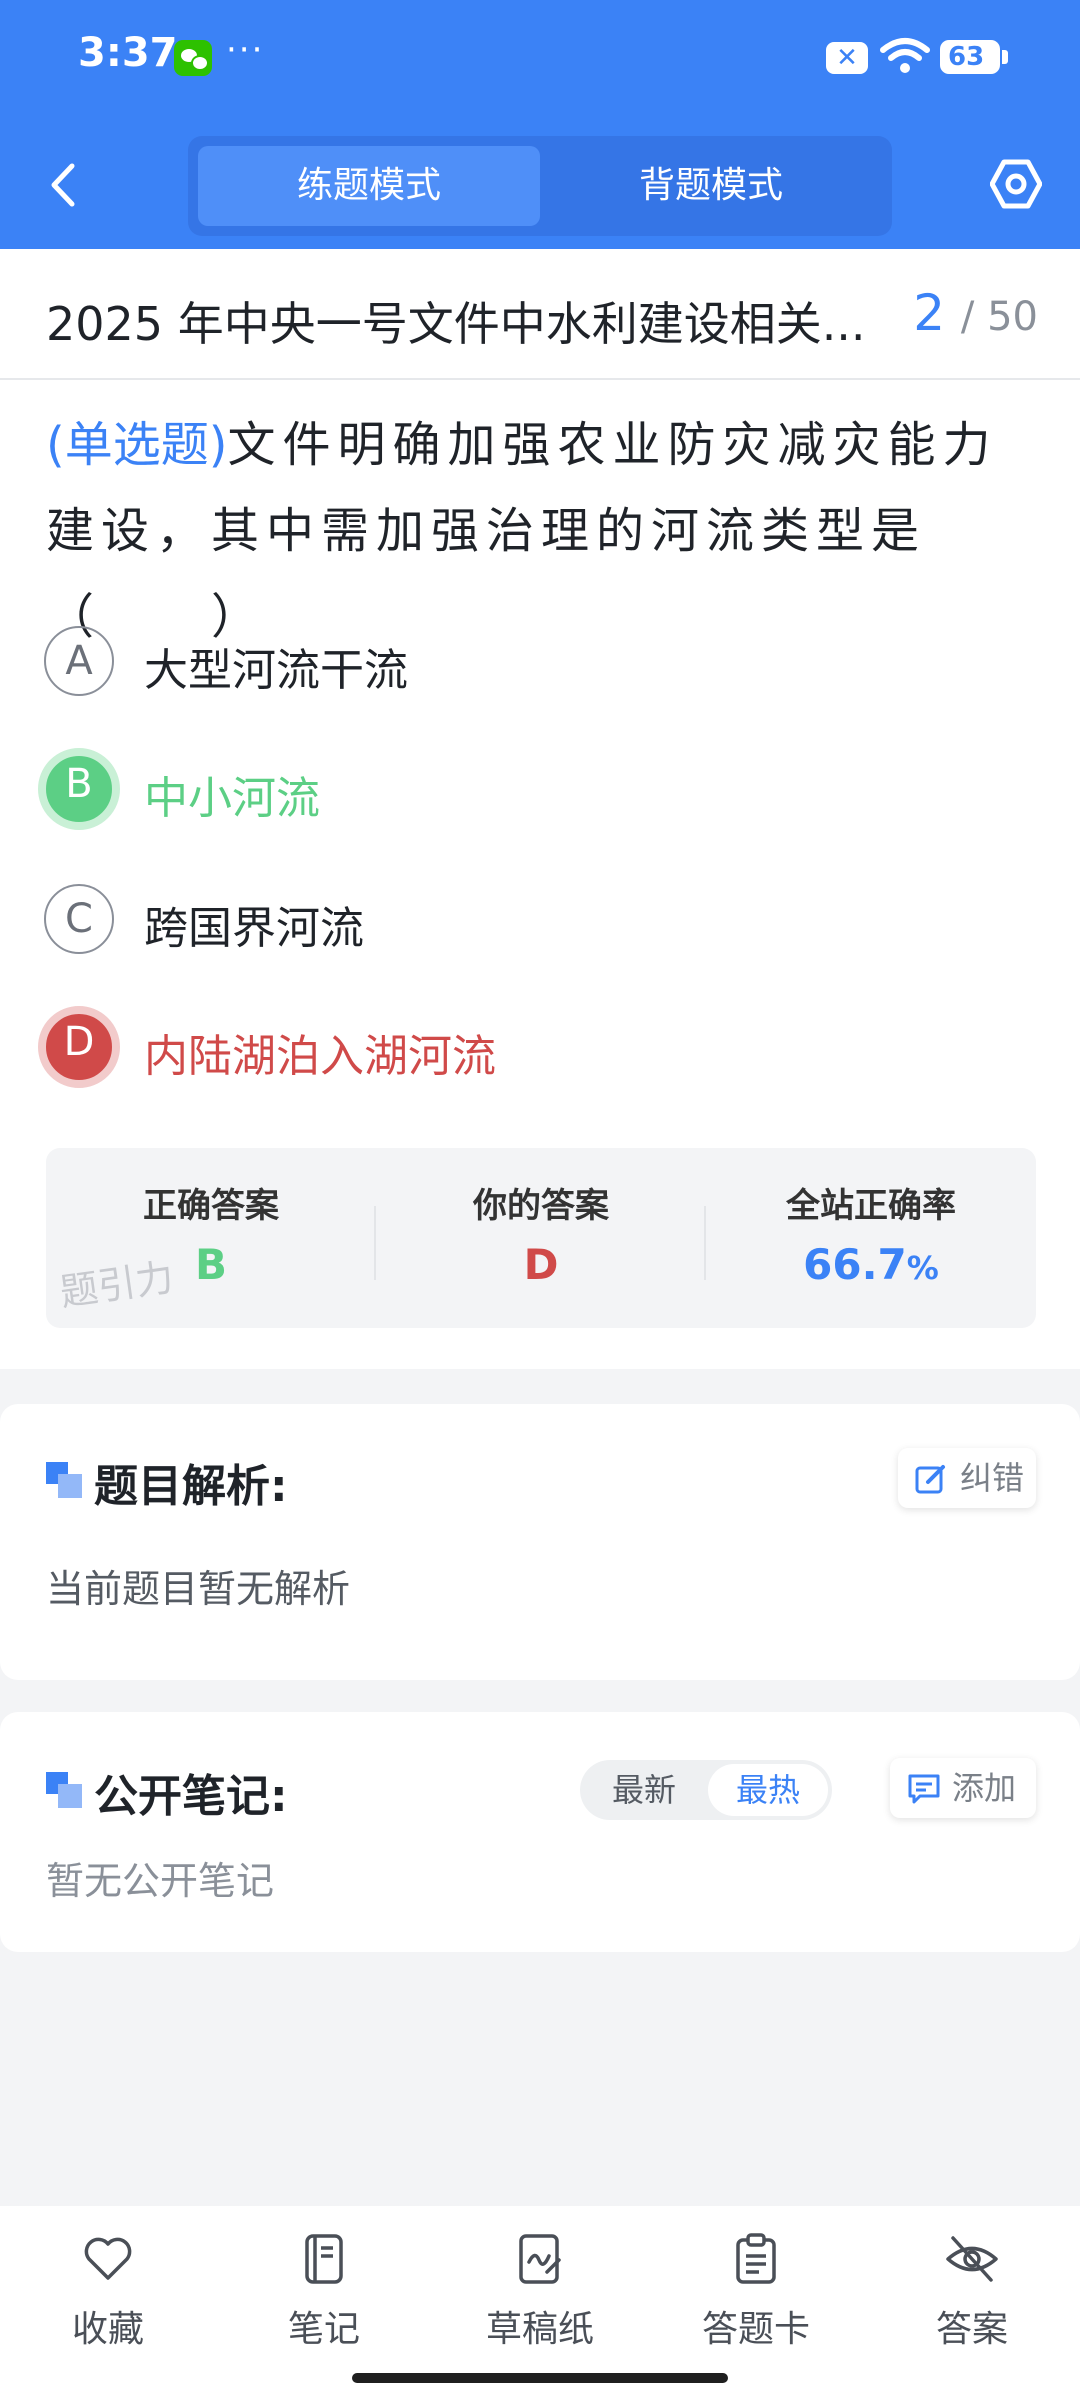 This screenshot has width=1080, height=2400. I want to click on option-text: 中小河流, so click(232, 798).